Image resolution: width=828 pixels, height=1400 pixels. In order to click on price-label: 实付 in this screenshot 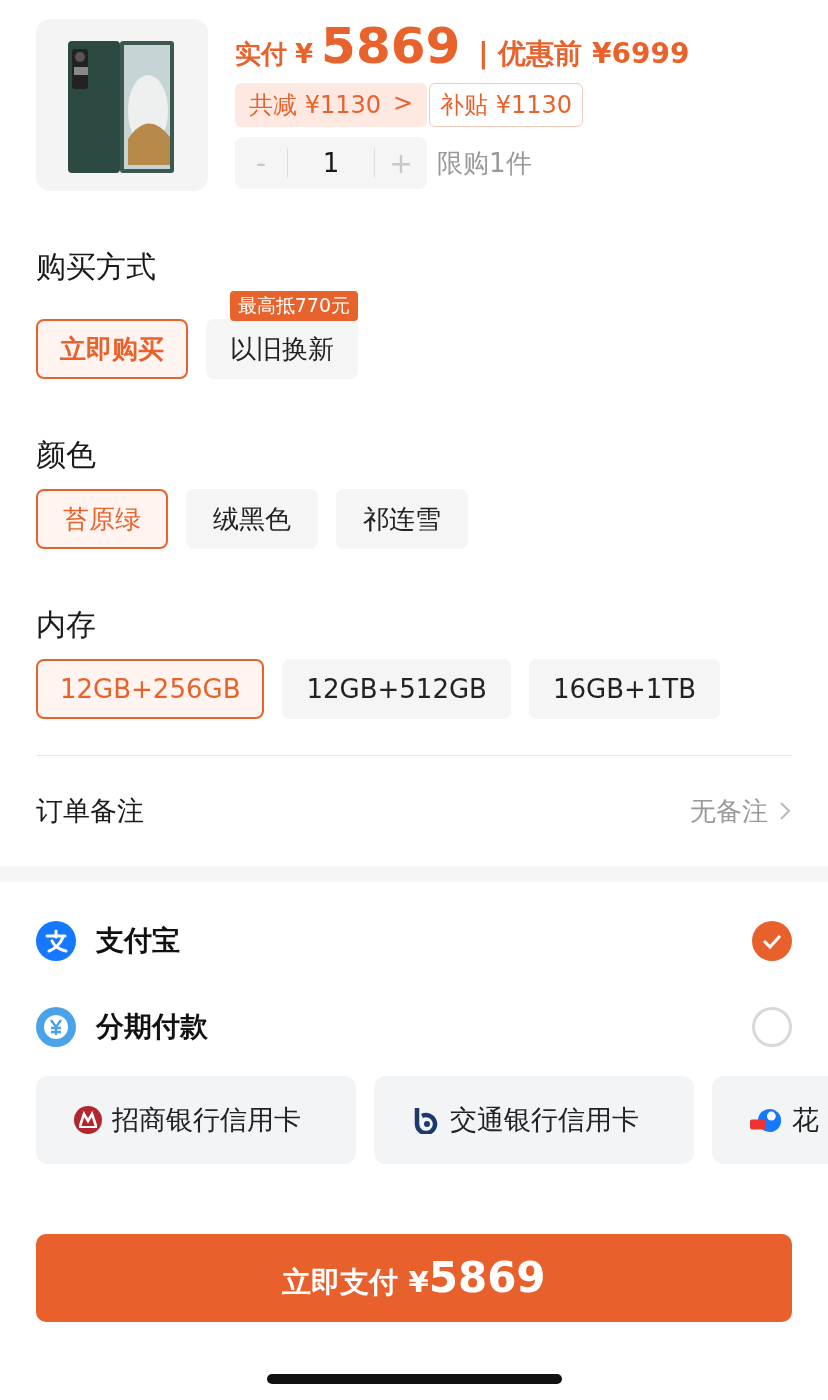, I will do `click(261, 54)`.